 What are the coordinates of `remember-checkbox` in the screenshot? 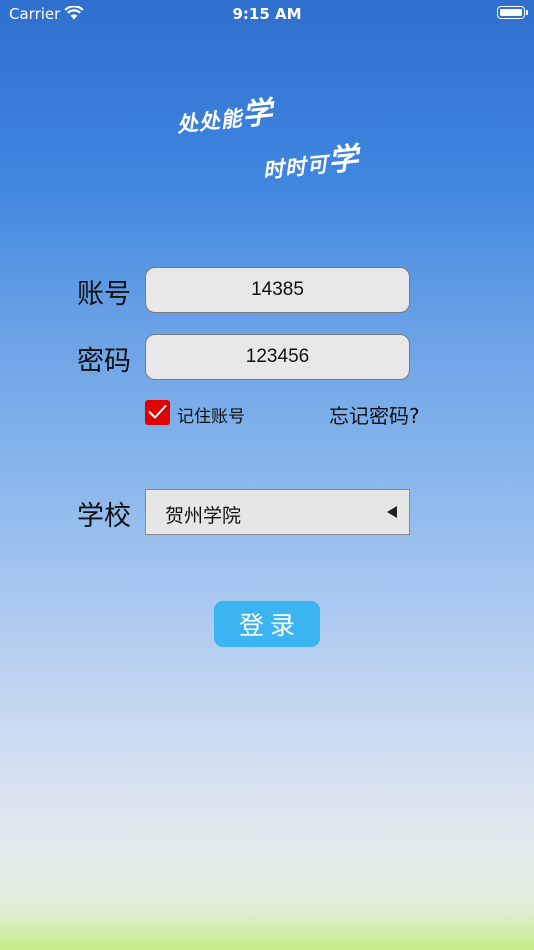 It's located at (157, 412).